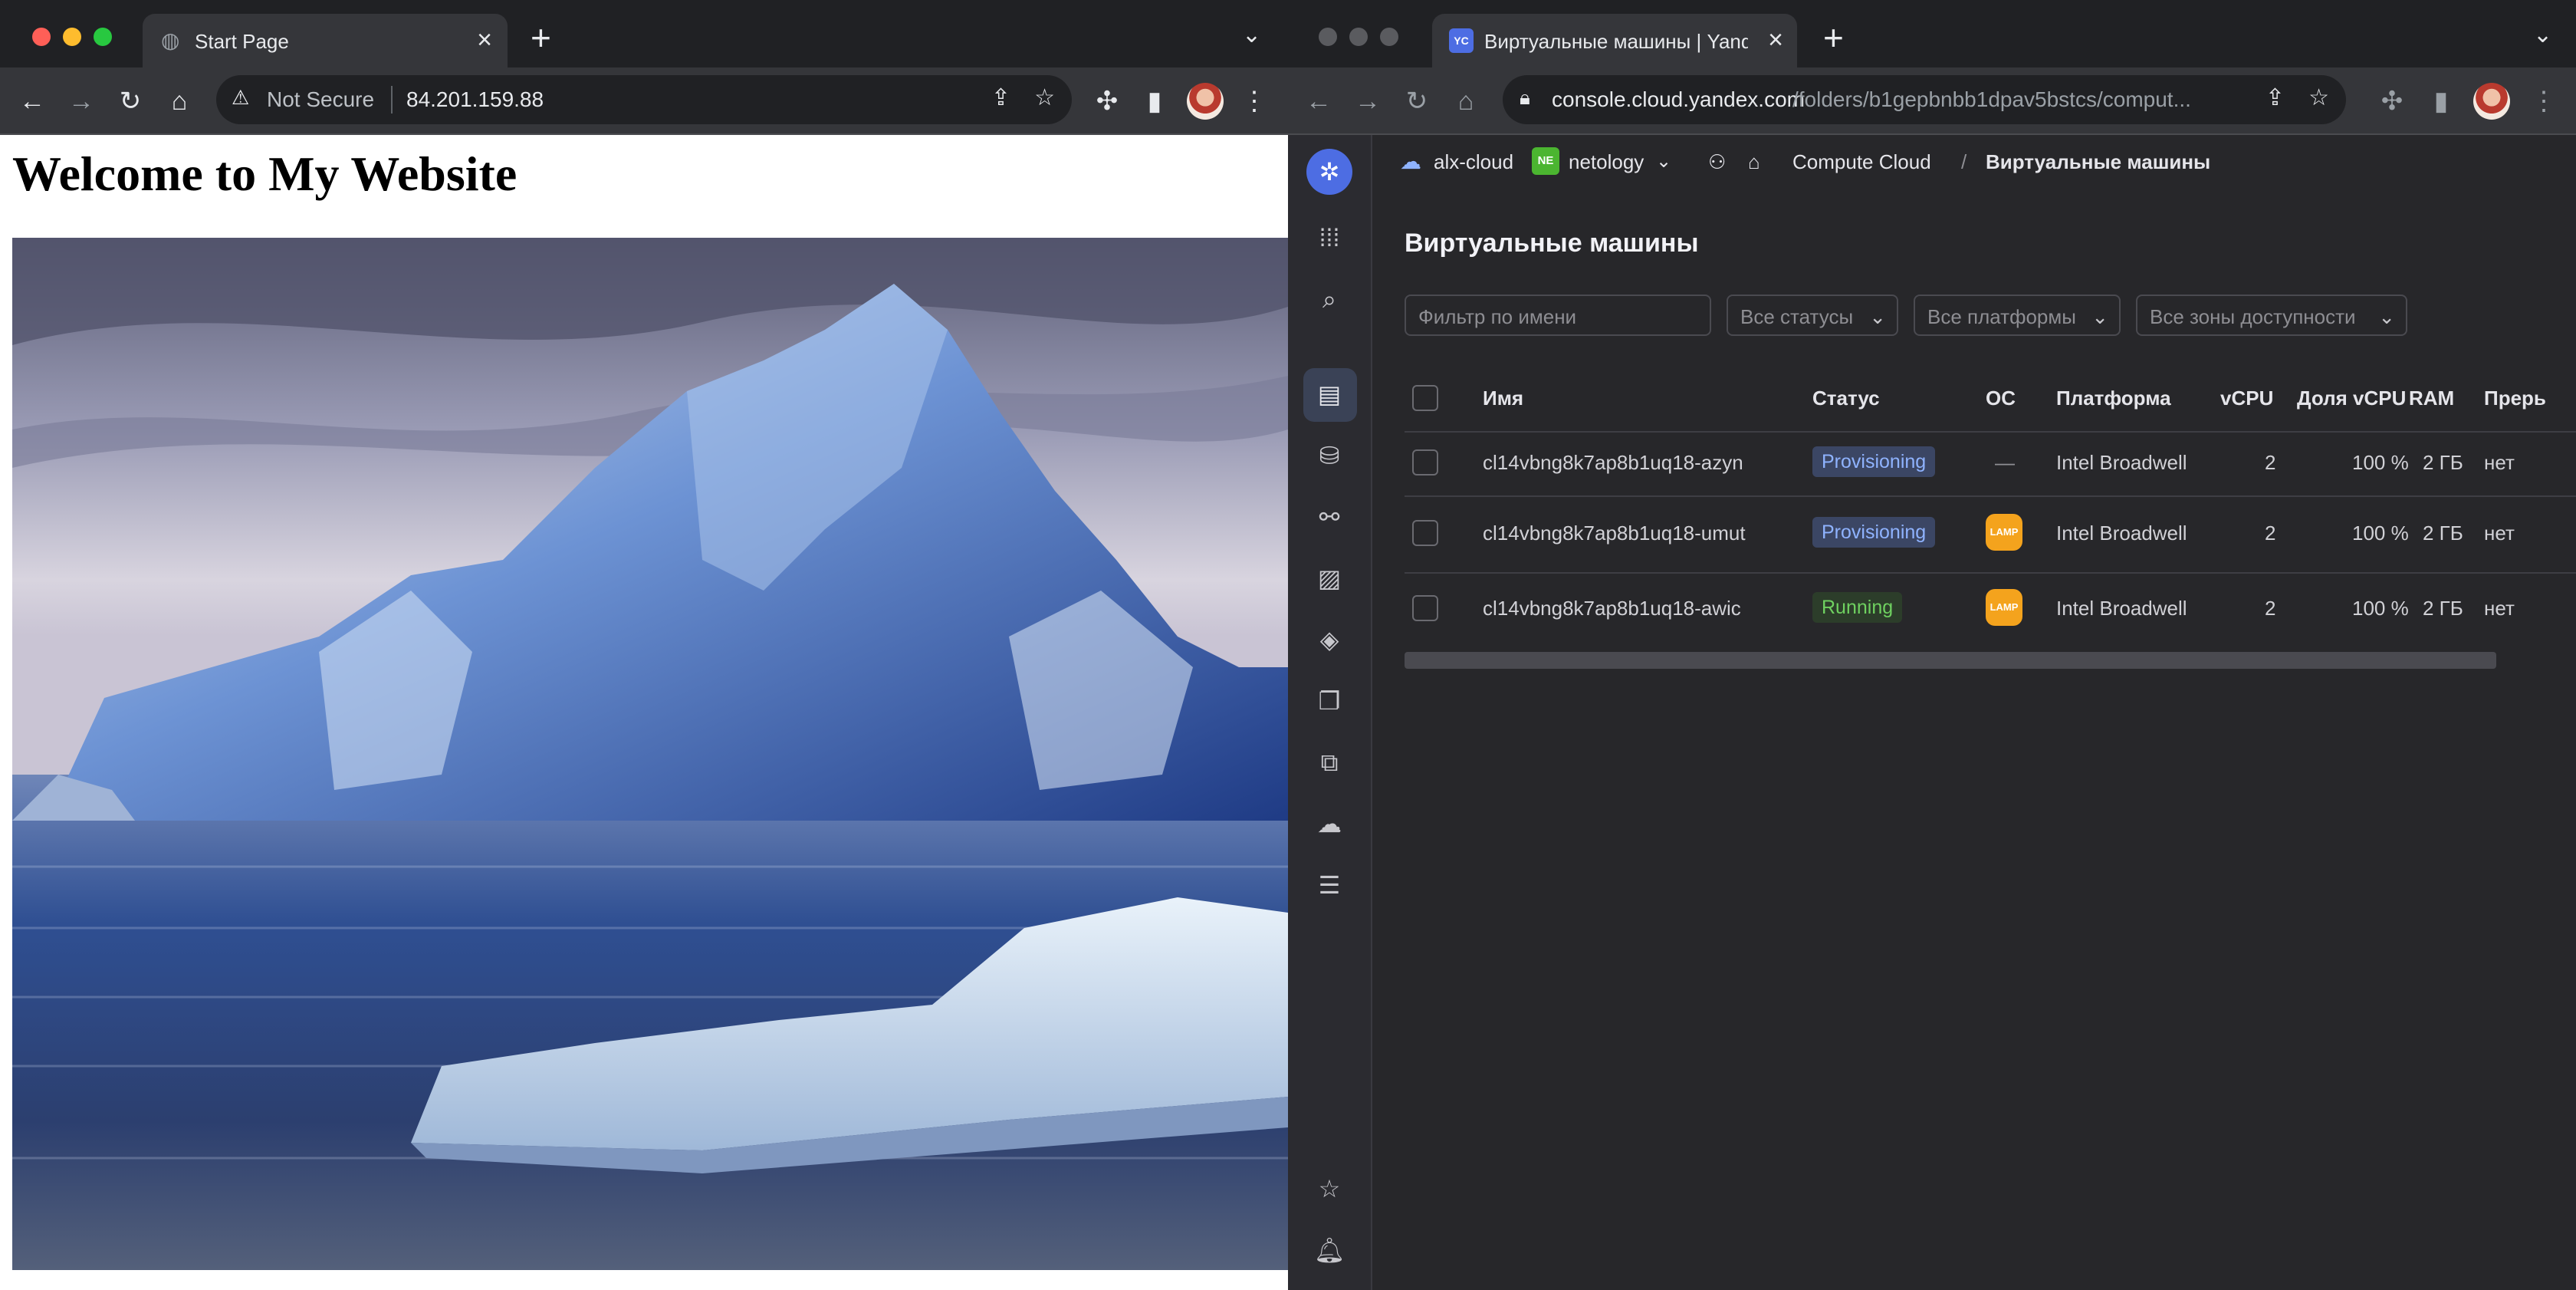  What do you see at coordinates (2001, 398) in the screenshot?
I see `column-header-os: ОС` at bounding box center [2001, 398].